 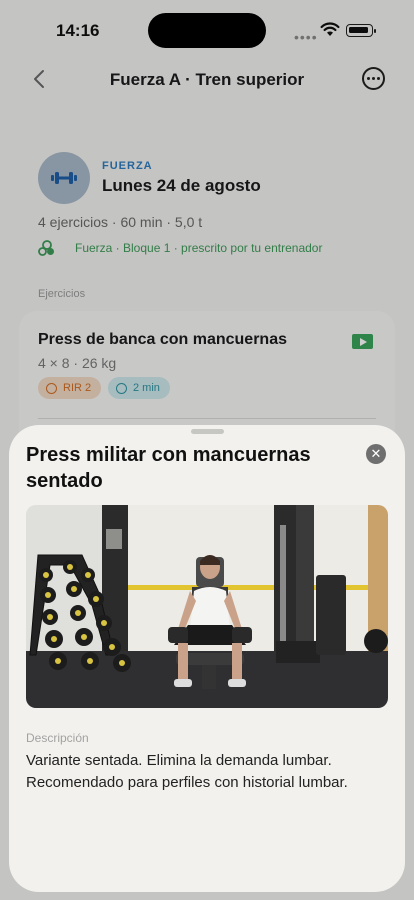 I want to click on sheet-title: Press militar con mancuernas sentado, so click(x=168, y=468).